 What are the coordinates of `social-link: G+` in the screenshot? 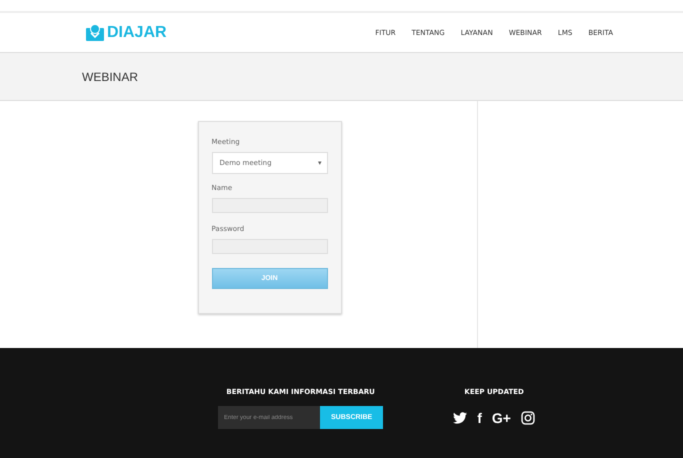 It's located at (501, 418).